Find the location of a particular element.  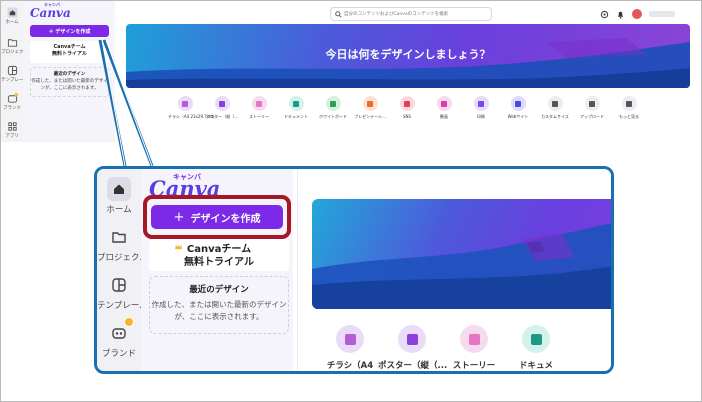

top-category-7: 動画 is located at coordinates (444, 107).